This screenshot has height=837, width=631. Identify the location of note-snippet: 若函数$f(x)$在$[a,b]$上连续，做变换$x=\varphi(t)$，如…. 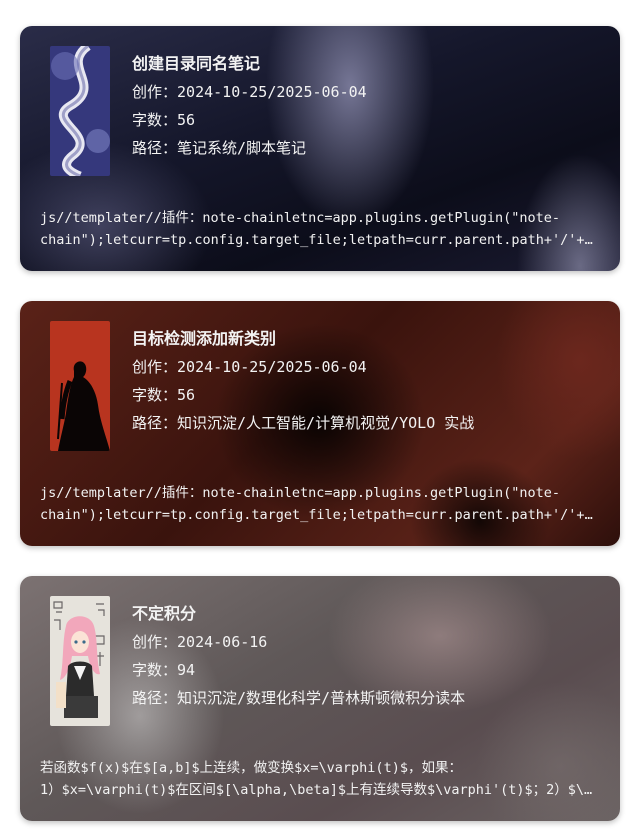
(319, 779).